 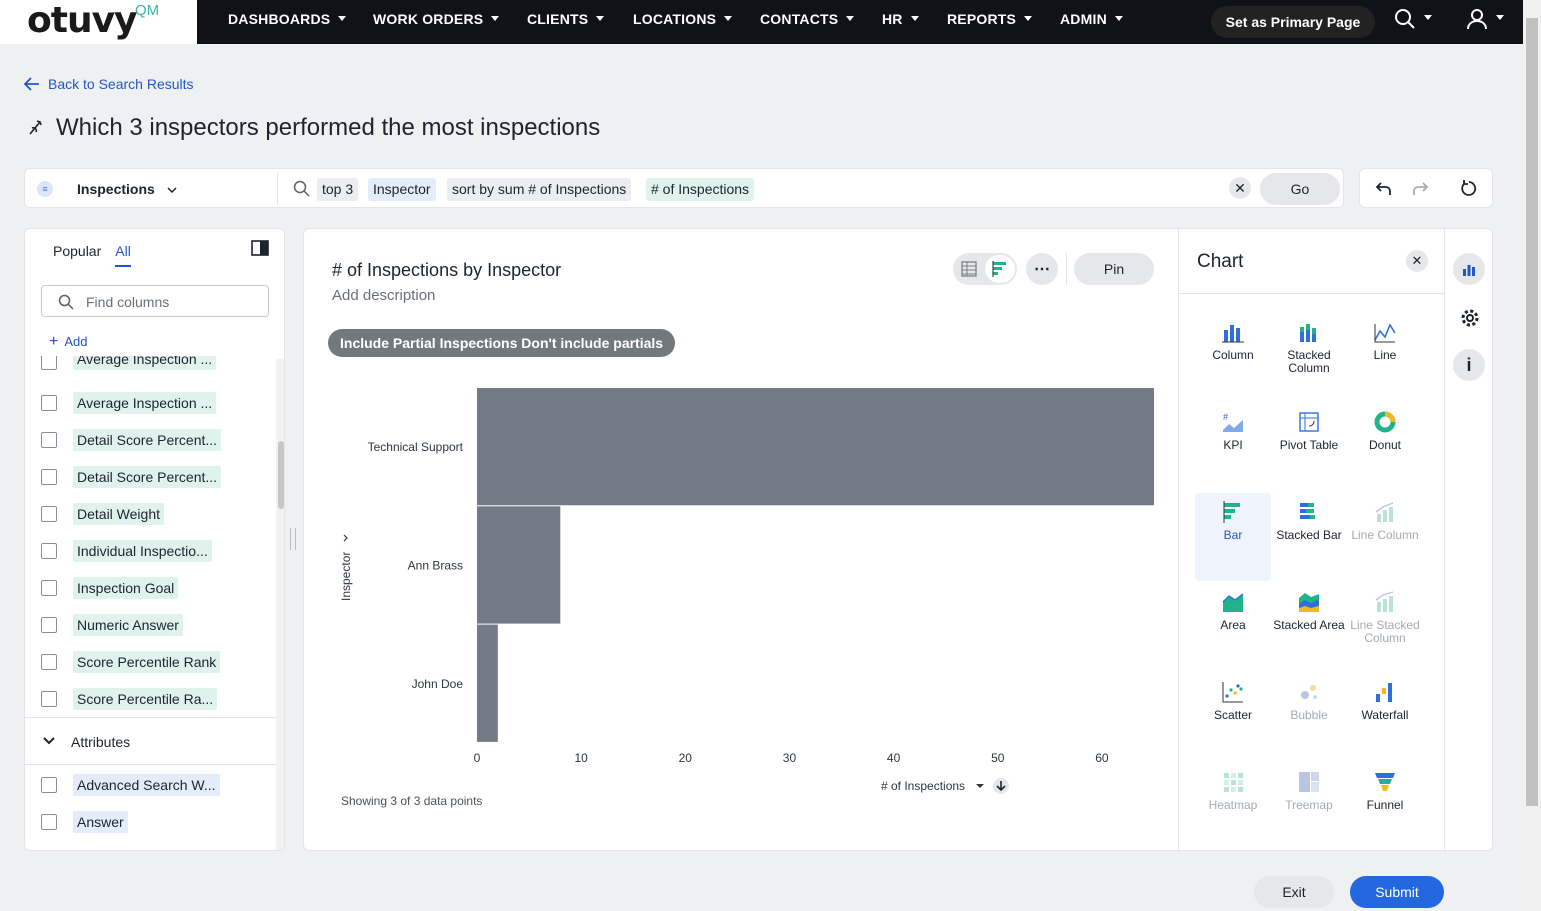 I want to click on nav-label: ADMIN, so click(x=1083, y=19).